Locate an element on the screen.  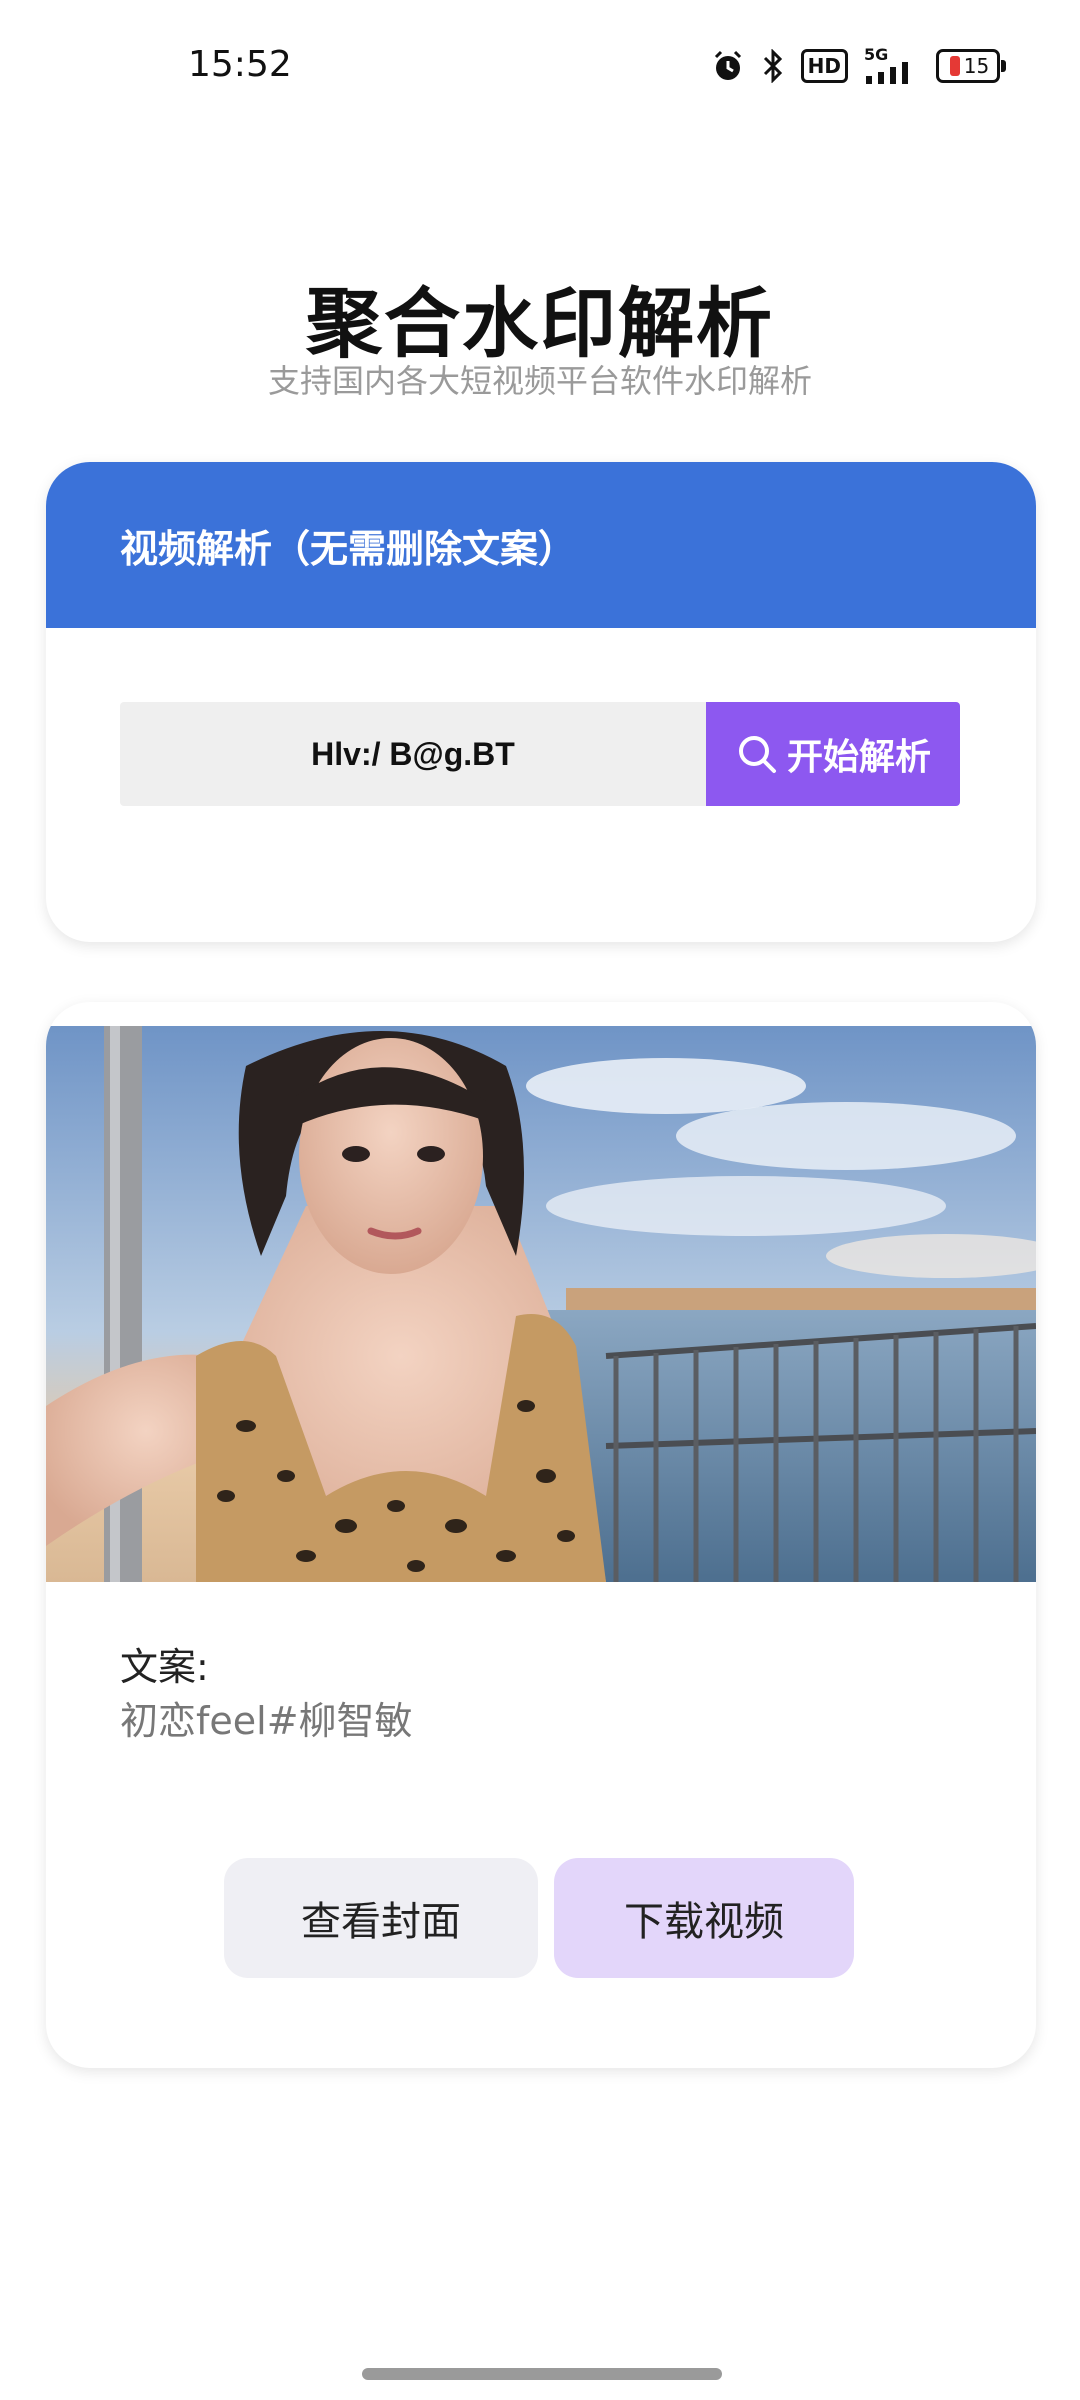
caption-text: 初恋feel#柳智敏 is located at coordinates (266, 1721).